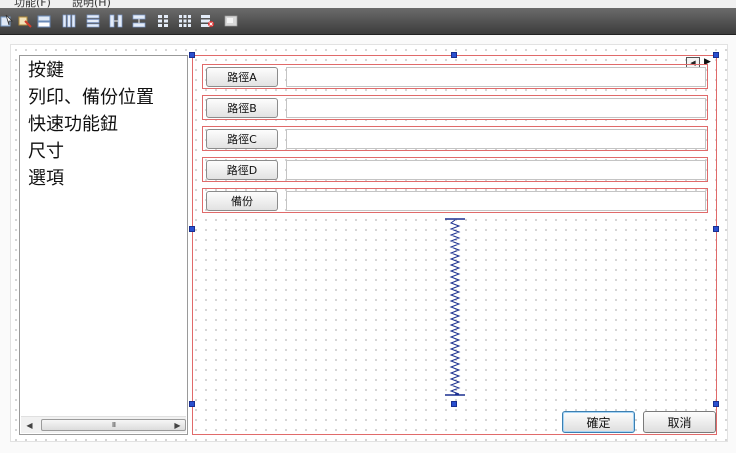  I want to click on layout-vertical-splitter-icon, so click(139, 21).